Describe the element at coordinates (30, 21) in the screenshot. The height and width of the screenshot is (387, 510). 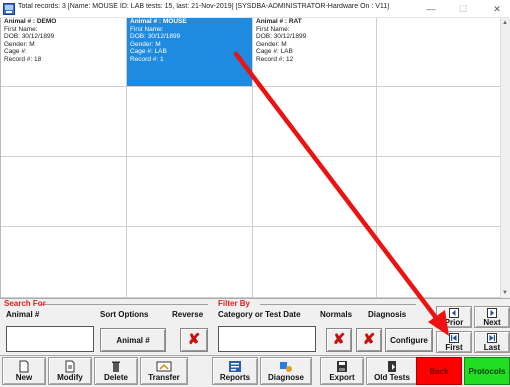
I see `record-animal: Animal # : DEMO` at that location.